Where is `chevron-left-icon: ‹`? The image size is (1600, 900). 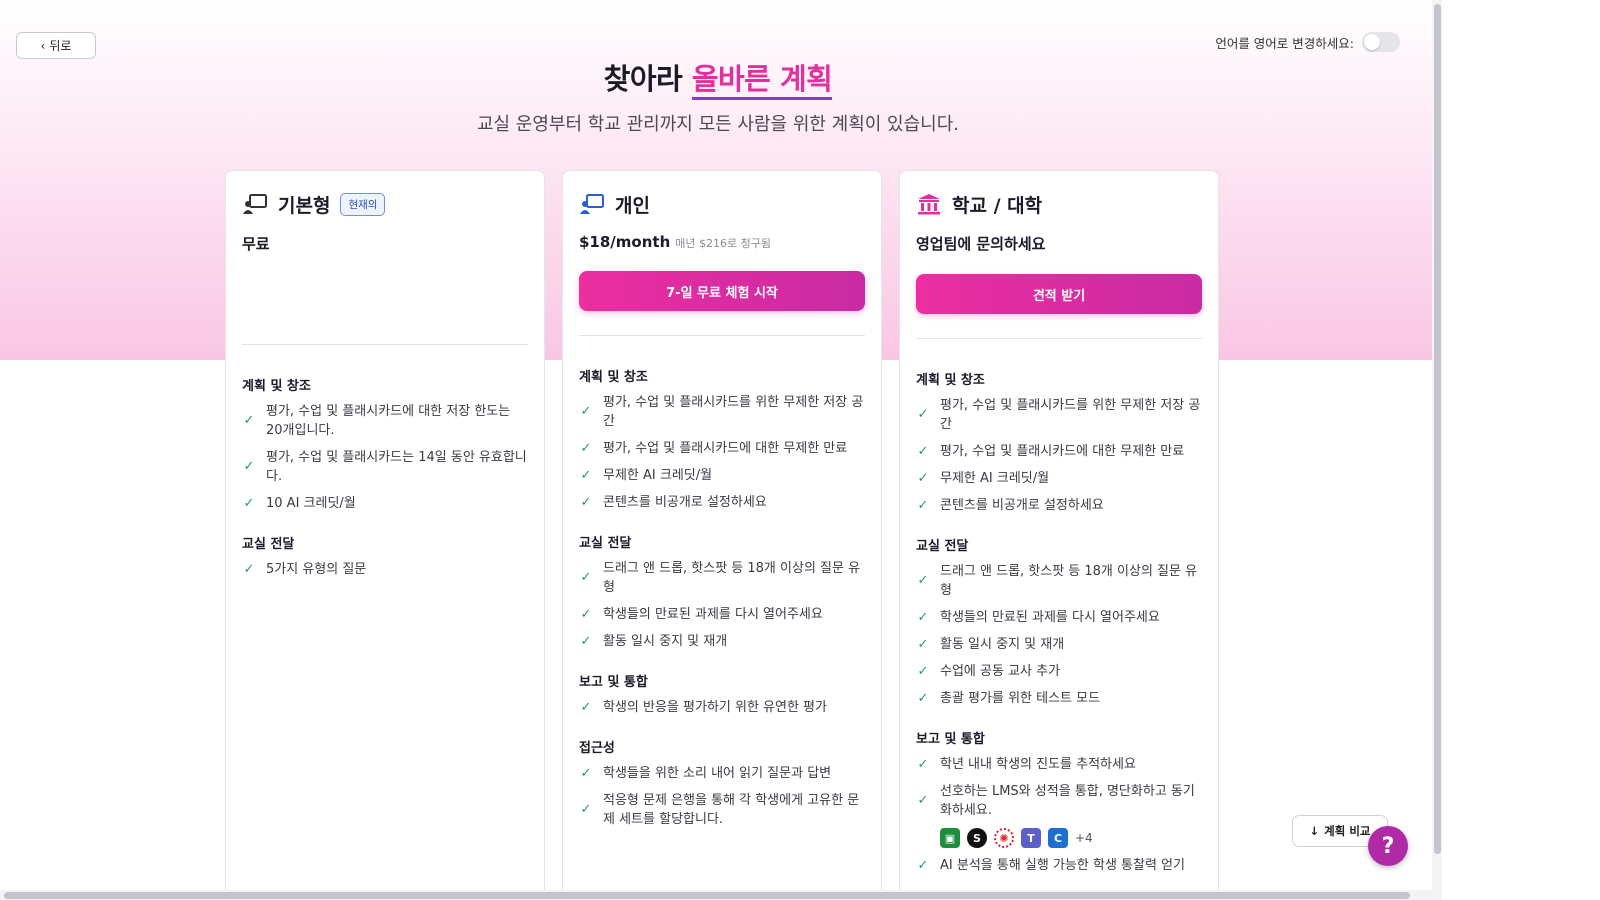 chevron-left-icon: ‹ is located at coordinates (43, 45).